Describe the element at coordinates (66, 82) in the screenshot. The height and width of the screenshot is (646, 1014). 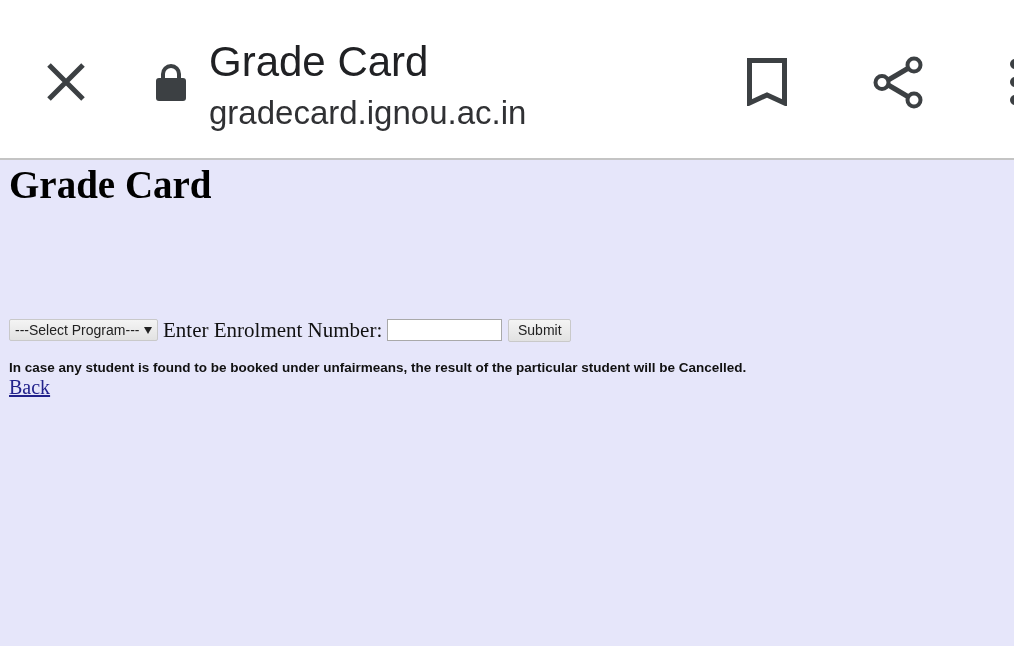
I see `close-icon` at that location.